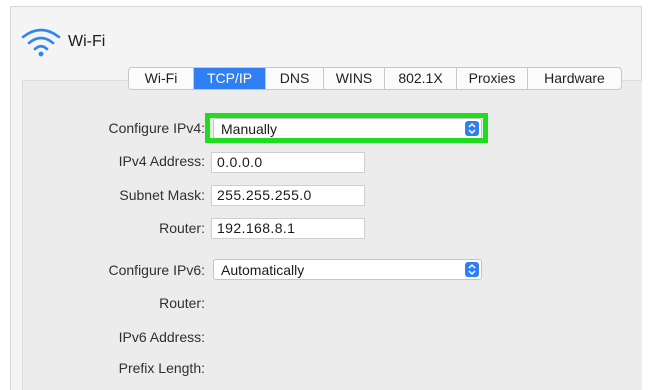 This screenshot has width=650, height=390. What do you see at coordinates (161, 78) in the screenshot?
I see `tab-wifi: Wi-Fi` at bounding box center [161, 78].